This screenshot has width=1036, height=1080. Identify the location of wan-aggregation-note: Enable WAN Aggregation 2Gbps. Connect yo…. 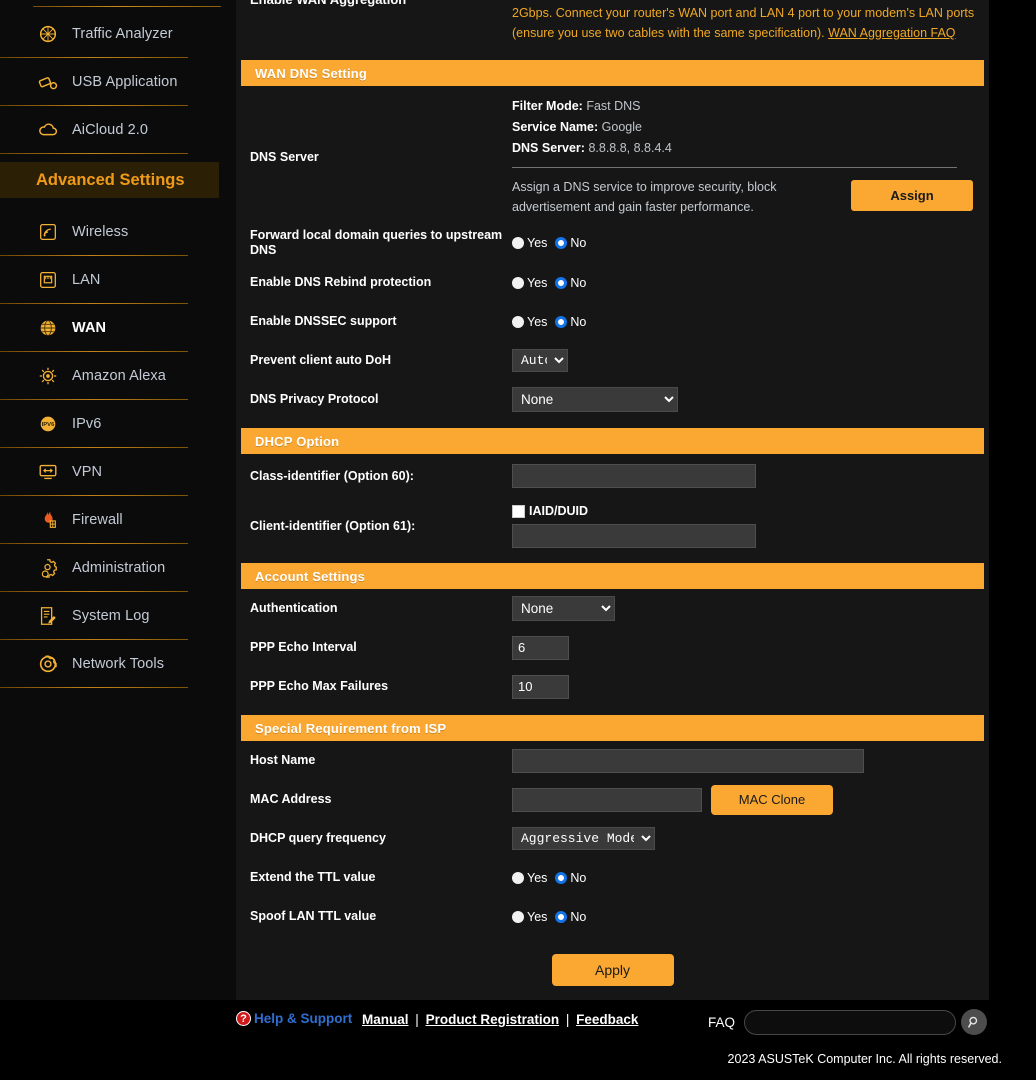
(612, 30).